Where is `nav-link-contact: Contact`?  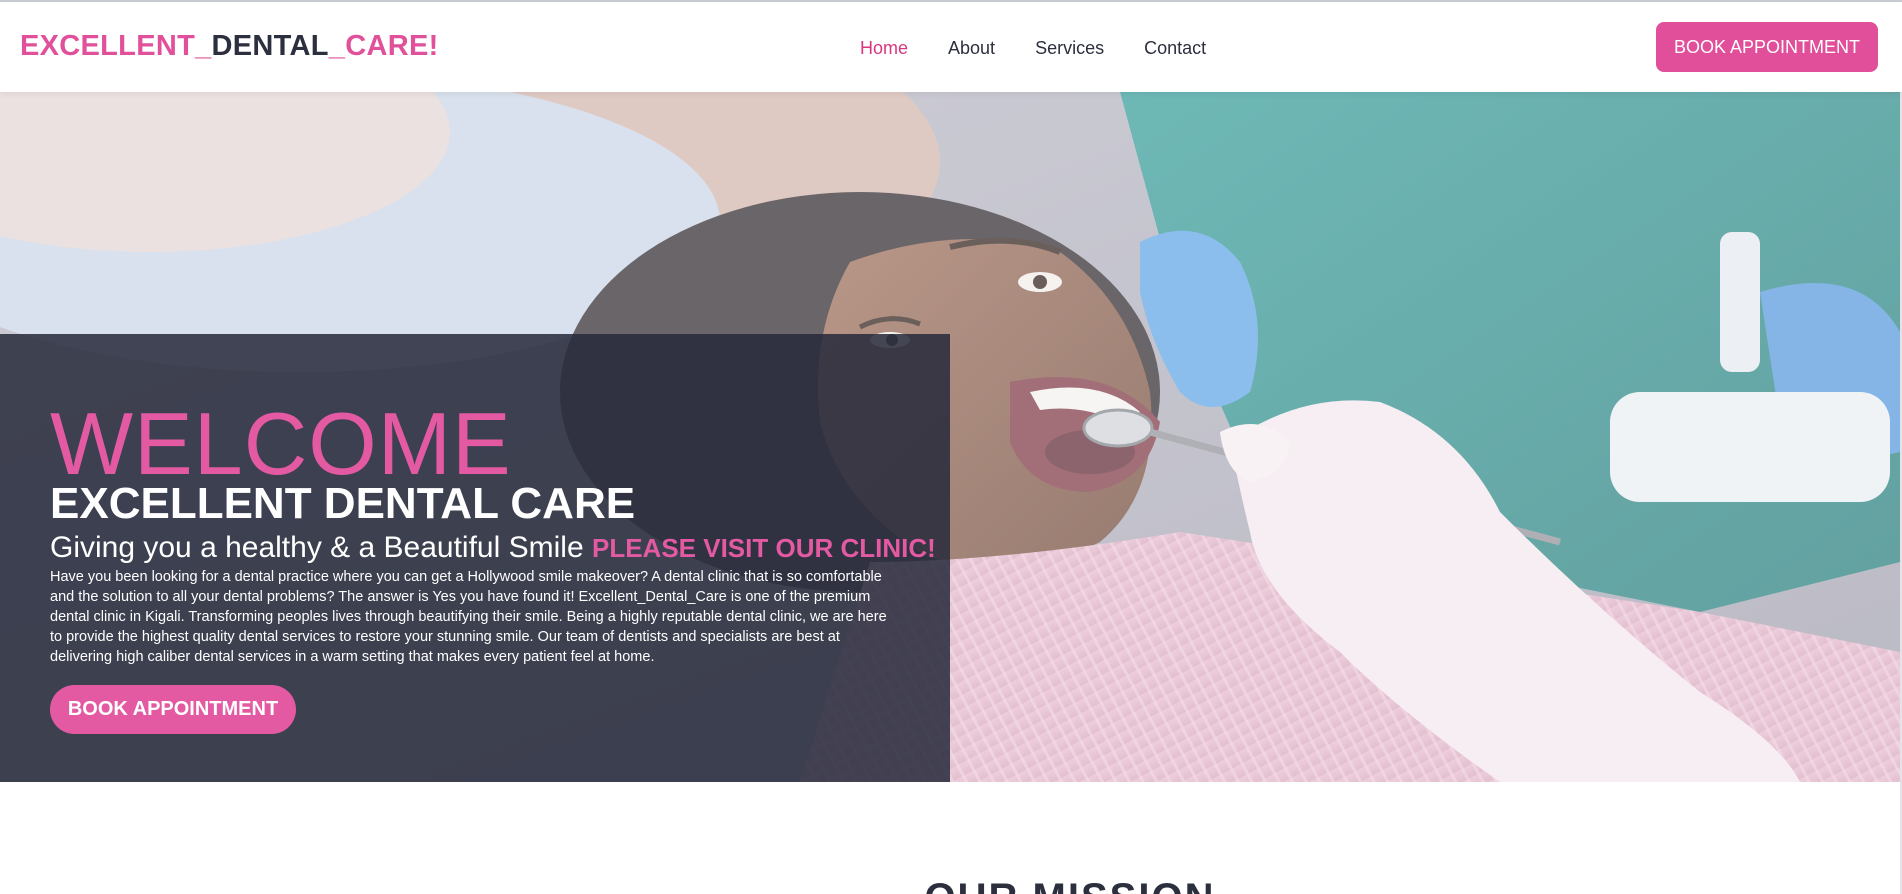 nav-link-contact: Contact is located at coordinates (1175, 48).